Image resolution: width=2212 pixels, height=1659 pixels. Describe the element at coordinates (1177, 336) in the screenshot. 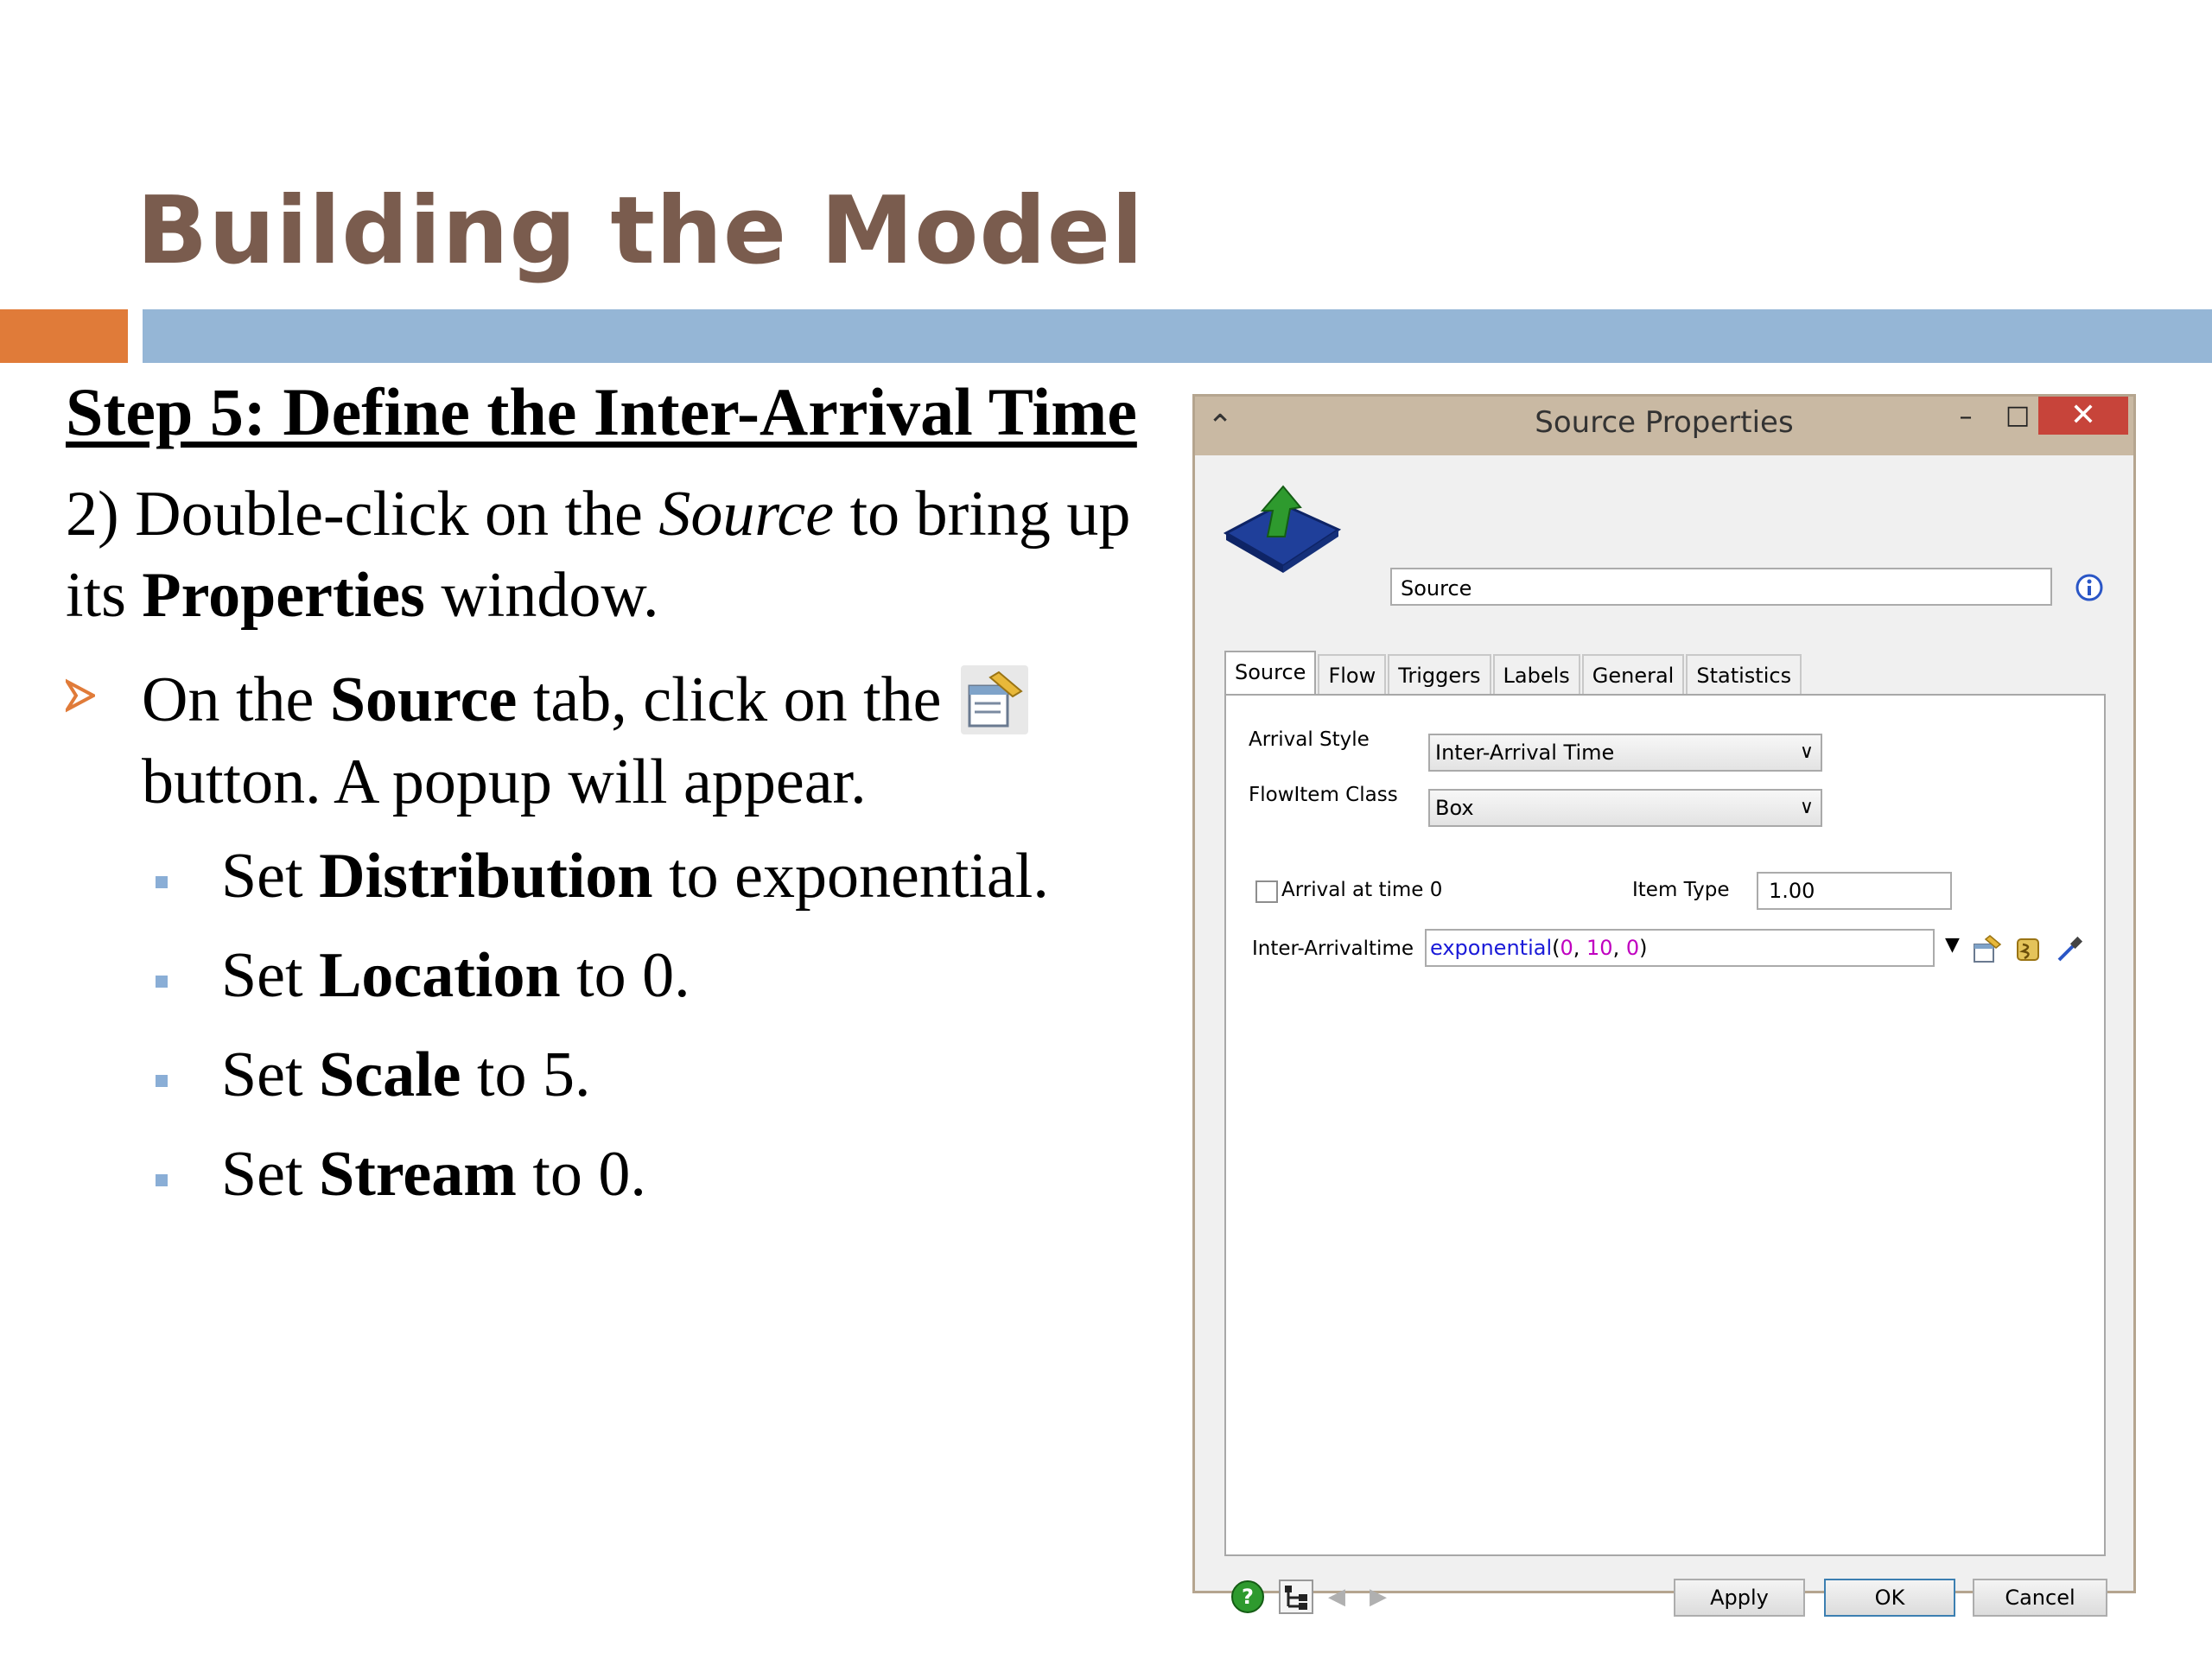

I see `accent-bar-blue` at that location.